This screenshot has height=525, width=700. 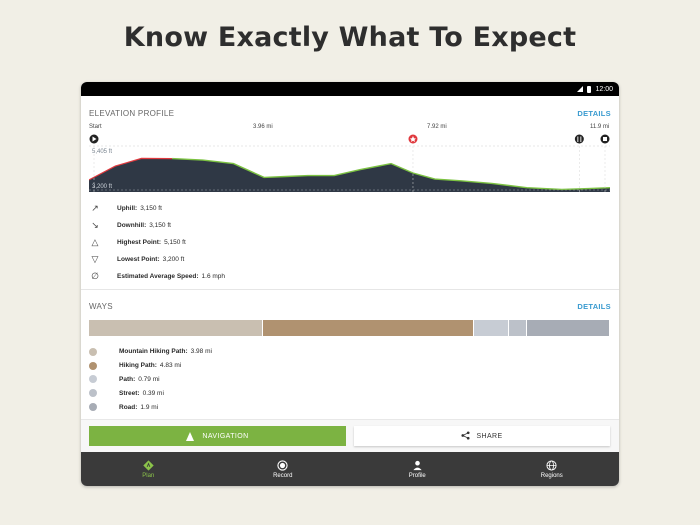 What do you see at coordinates (594, 113) in the screenshot?
I see `elevation-details-link: DETAILS` at bounding box center [594, 113].